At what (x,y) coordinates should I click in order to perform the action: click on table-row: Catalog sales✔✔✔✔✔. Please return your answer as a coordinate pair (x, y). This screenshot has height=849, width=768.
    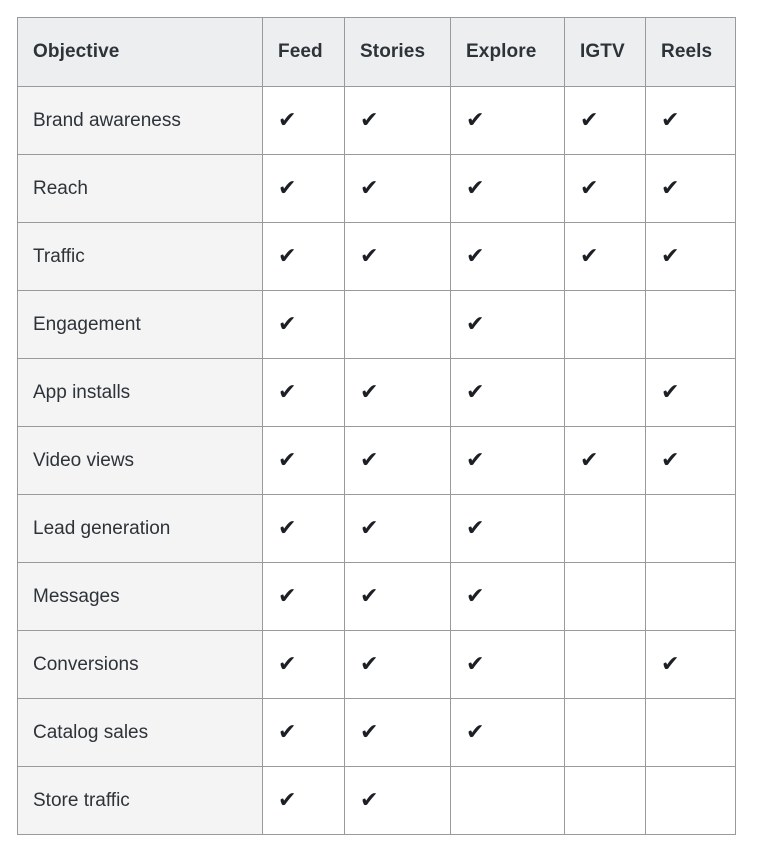
    Looking at the image, I should click on (376, 732).